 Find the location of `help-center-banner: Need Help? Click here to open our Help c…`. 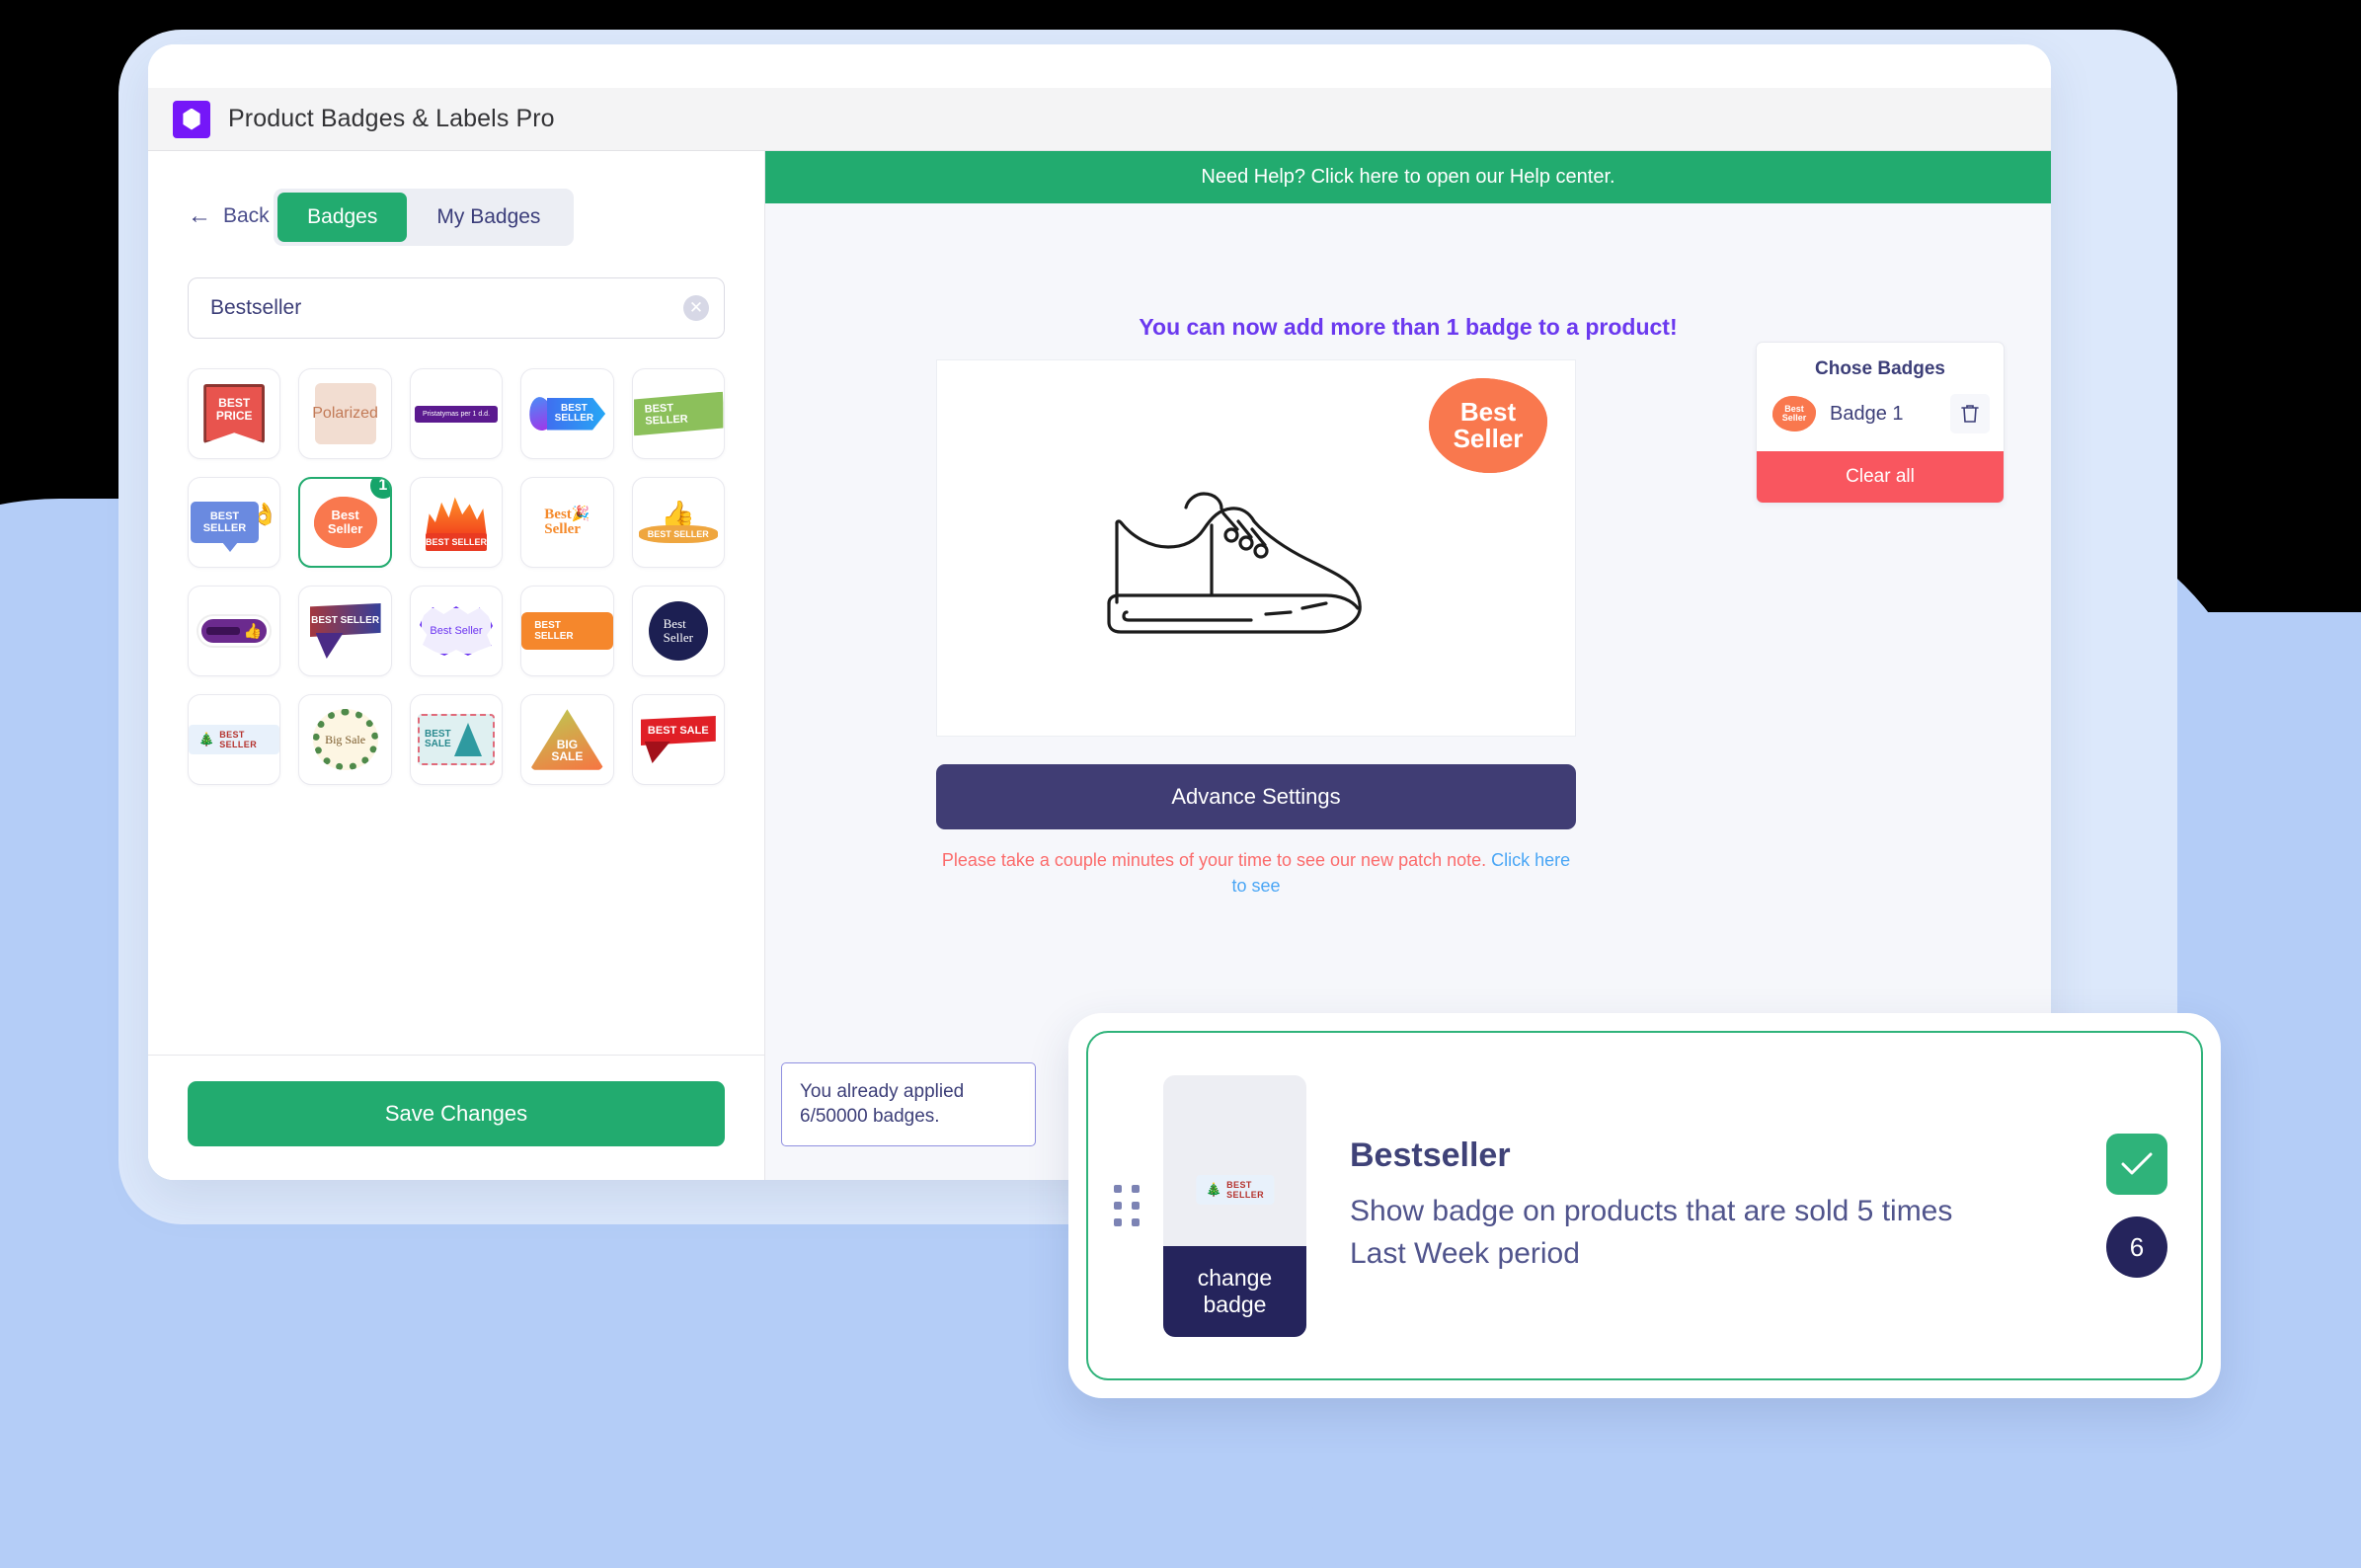

help-center-banner: Need Help? Click here to open our Help c… is located at coordinates (1408, 177).